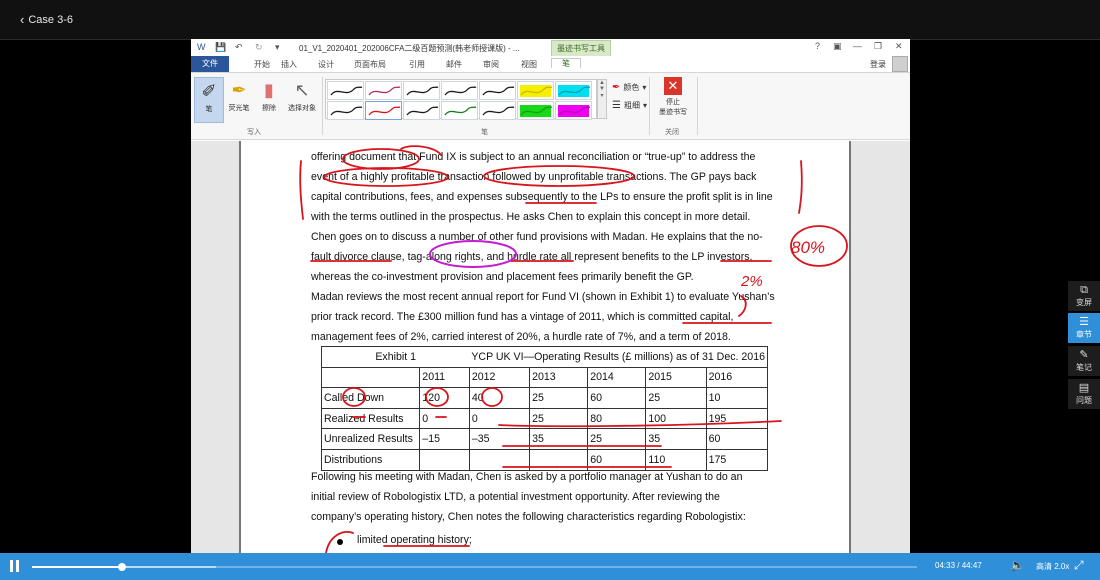 The image size is (1100, 580). Describe the element at coordinates (878, 46) in the screenshot. I see `restore-icon: ❐` at that location.